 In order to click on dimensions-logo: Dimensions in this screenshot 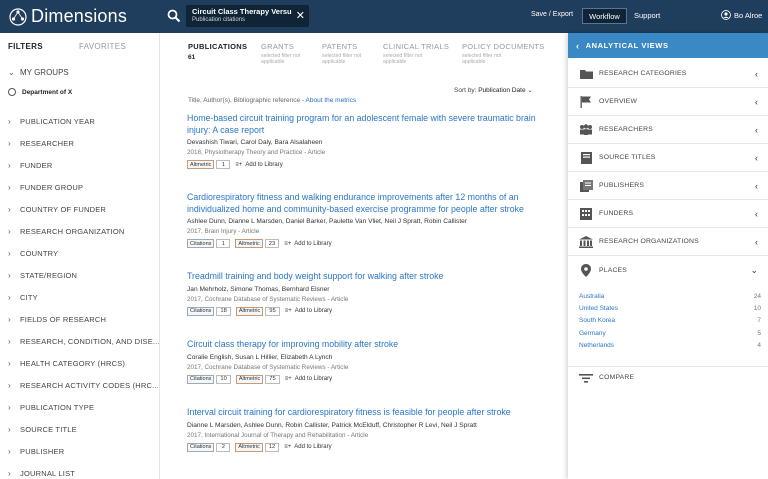, I will do `click(68, 16)`.